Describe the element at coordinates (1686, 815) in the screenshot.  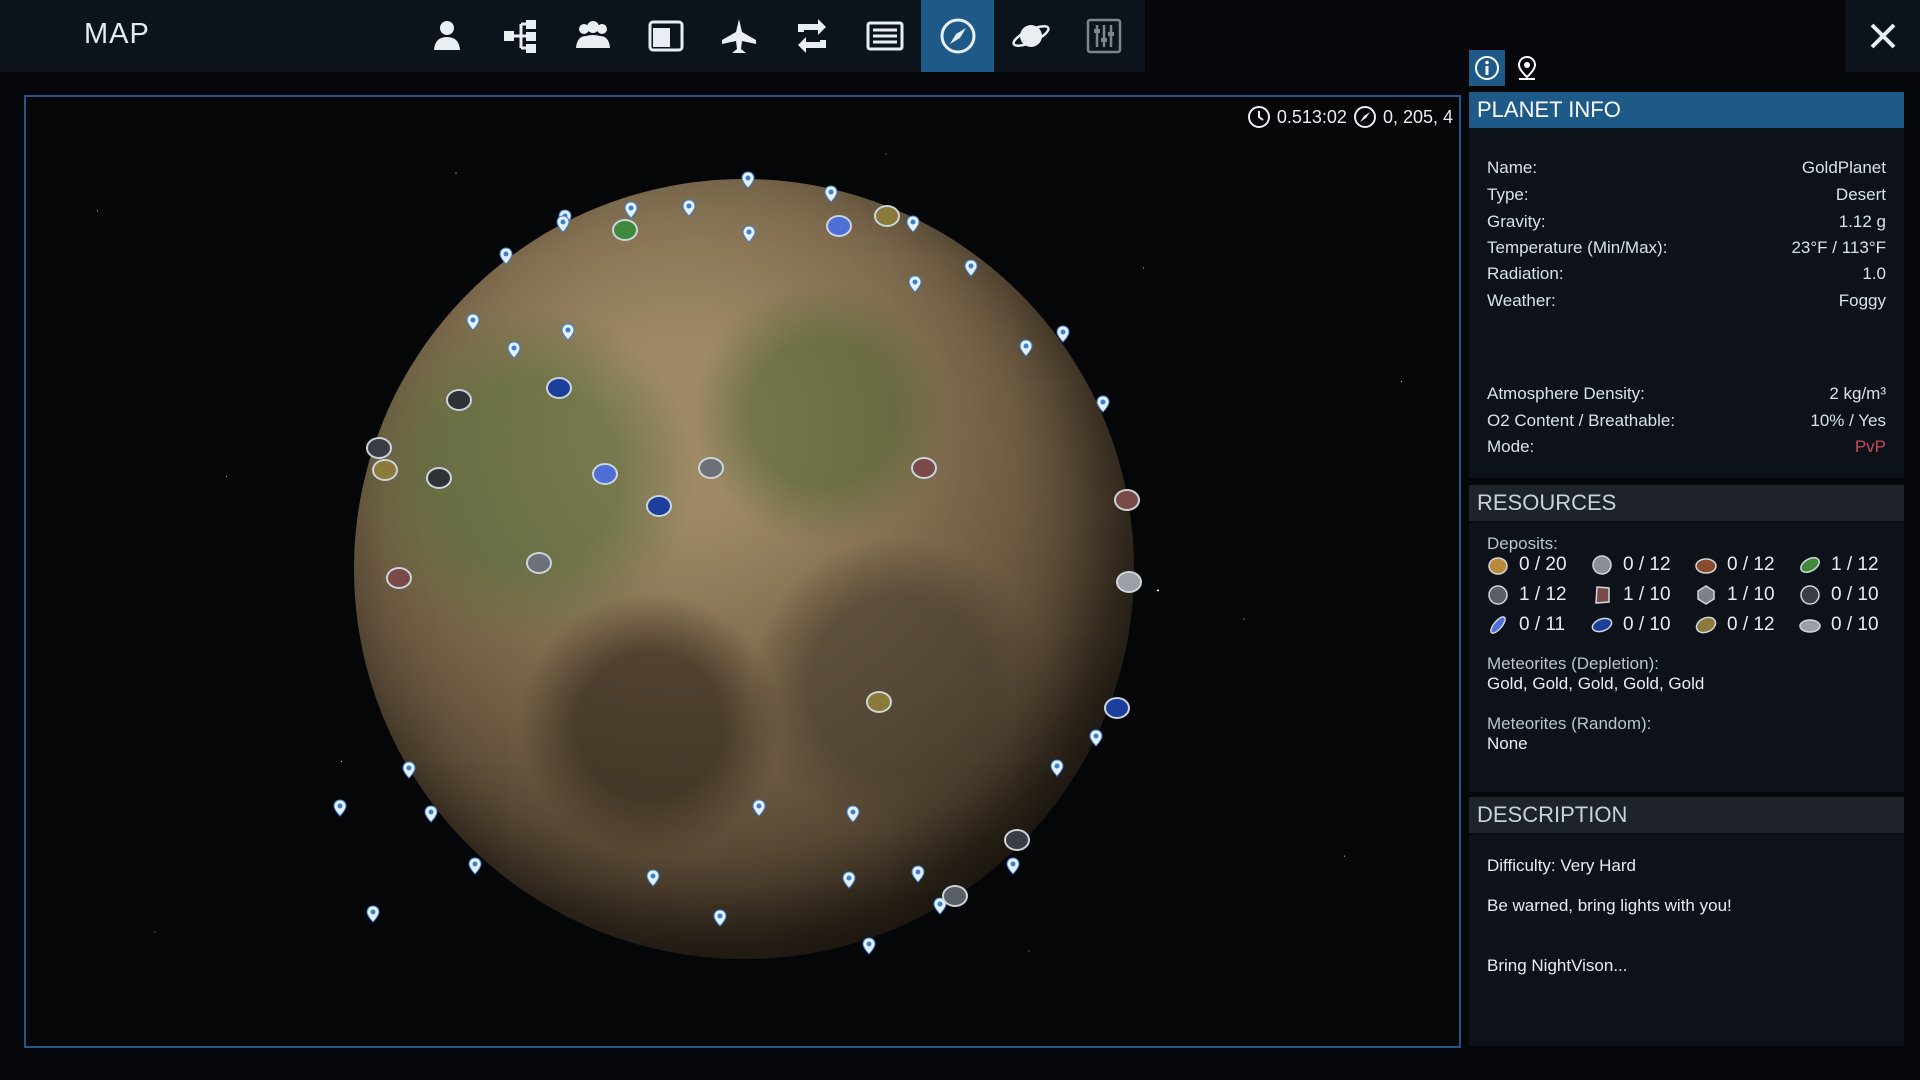
I see `description-header: DESCRIPTION` at that location.